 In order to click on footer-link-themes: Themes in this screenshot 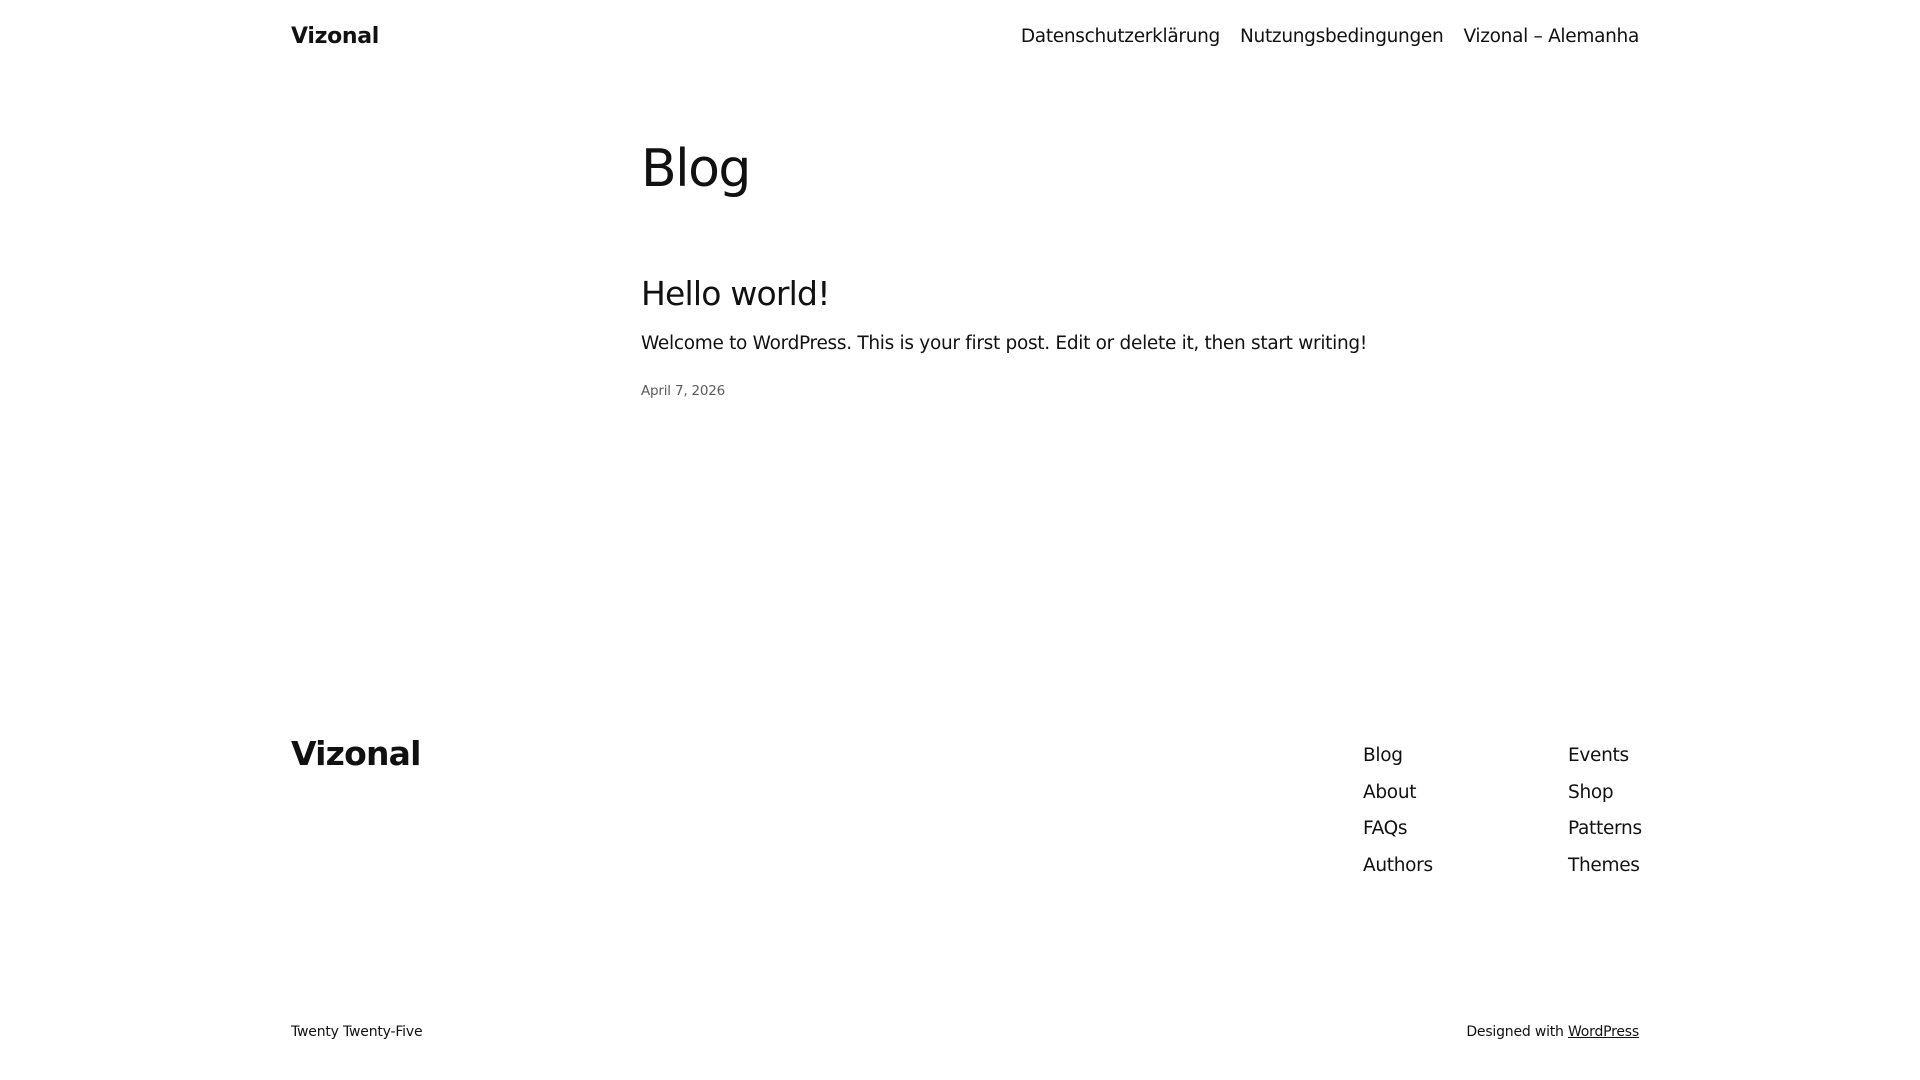, I will do `click(1605, 866)`.